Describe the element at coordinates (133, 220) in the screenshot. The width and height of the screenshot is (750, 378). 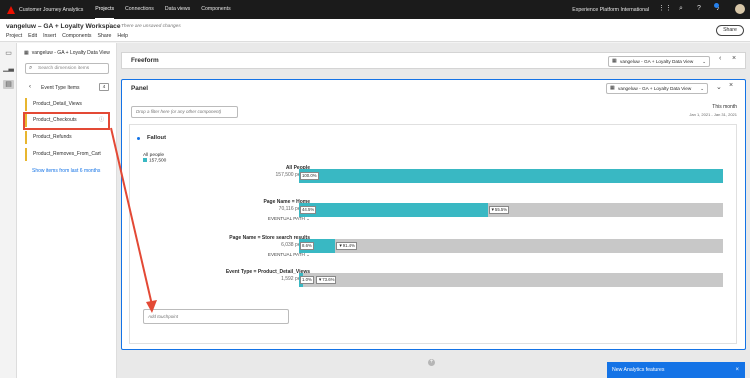
I see `annotation-arrow` at that location.